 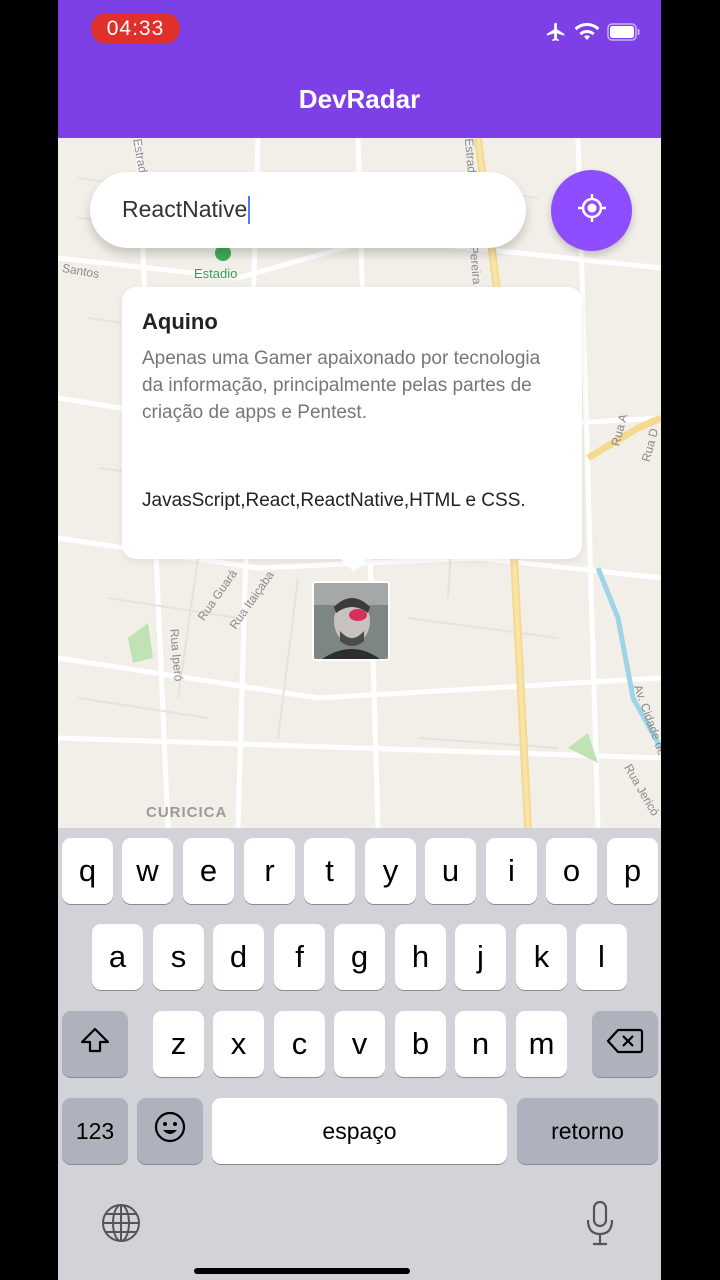 I want to click on home-indicator, so click(x=302, y=1271).